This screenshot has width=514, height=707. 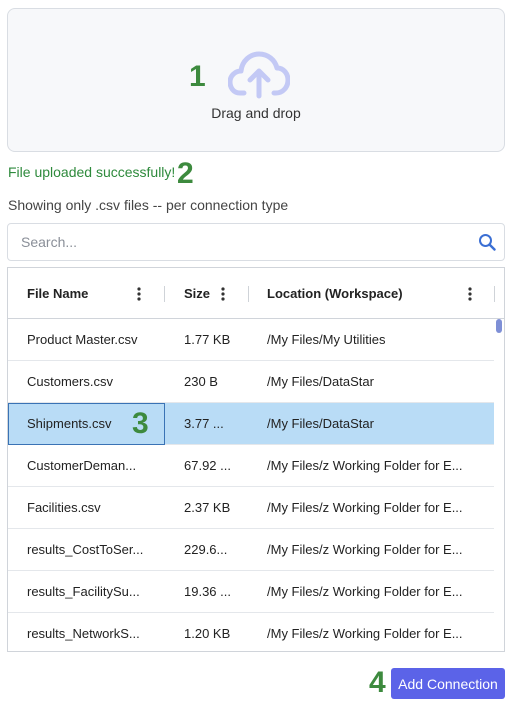 What do you see at coordinates (185, 173) in the screenshot?
I see `step-marker-2: 2` at bounding box center [185, 173].